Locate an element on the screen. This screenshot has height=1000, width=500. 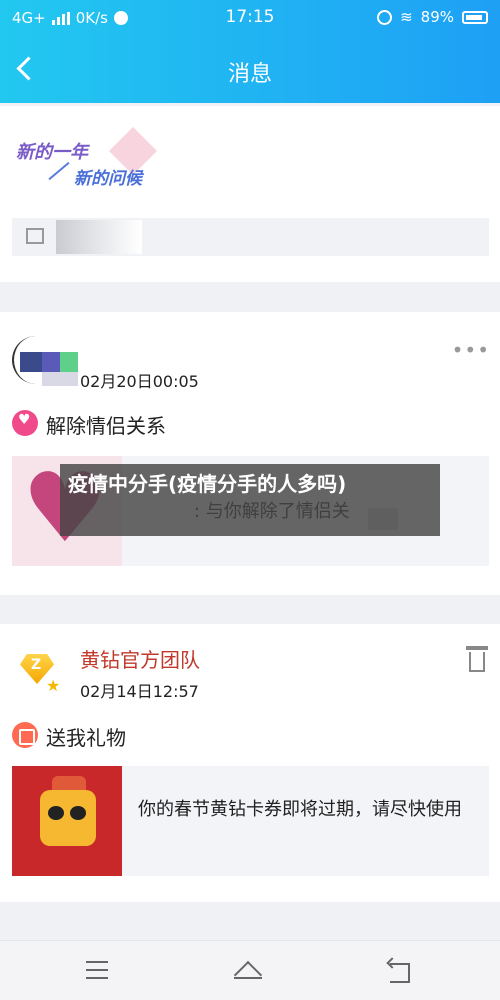
menu-icon is located at coordinates (98, 971).